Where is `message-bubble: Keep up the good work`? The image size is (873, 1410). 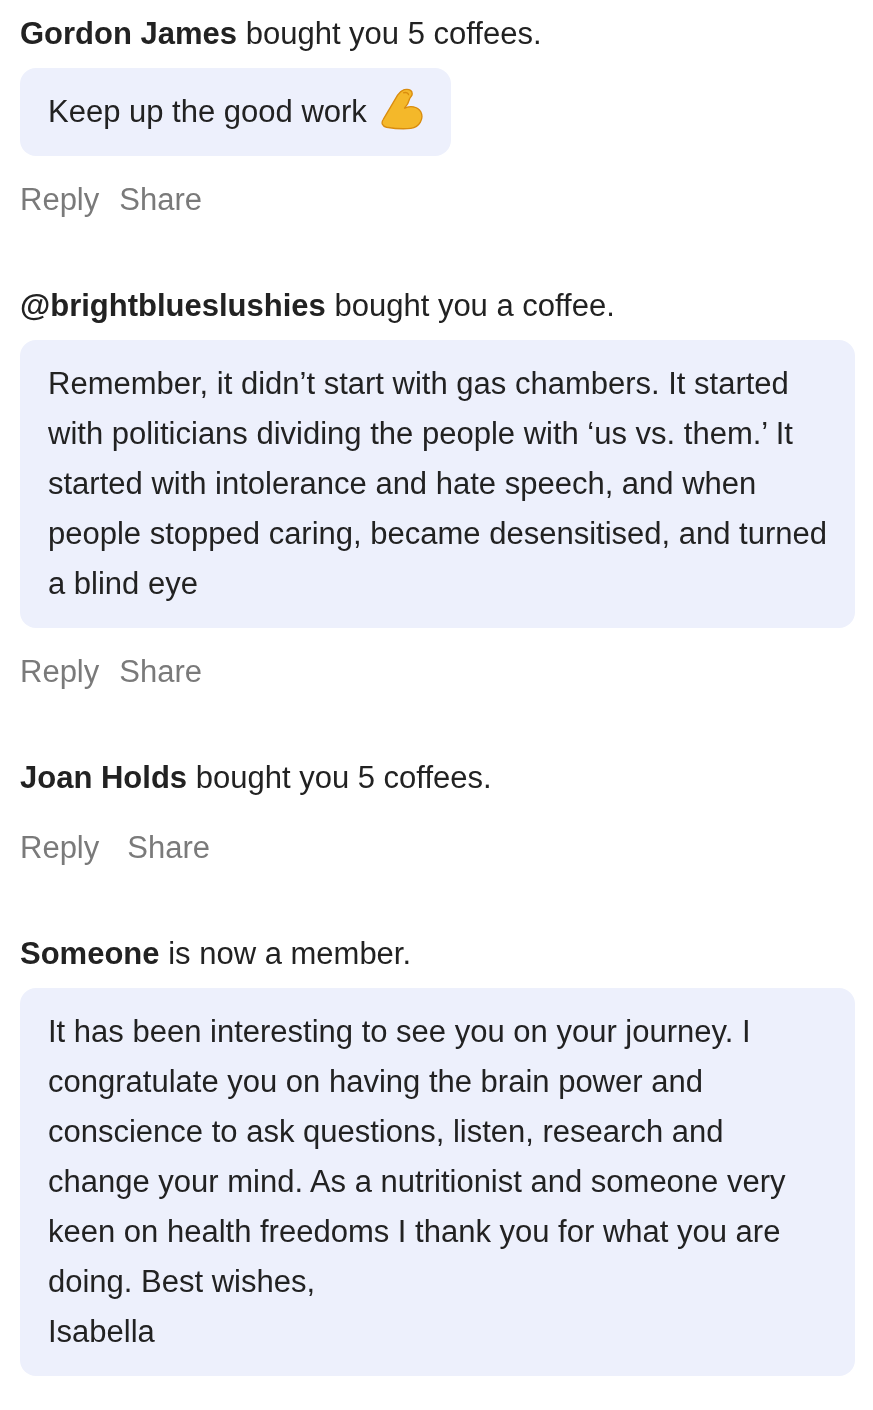 message-bubble: Keep up the good work is located at coordinates (235, 112).